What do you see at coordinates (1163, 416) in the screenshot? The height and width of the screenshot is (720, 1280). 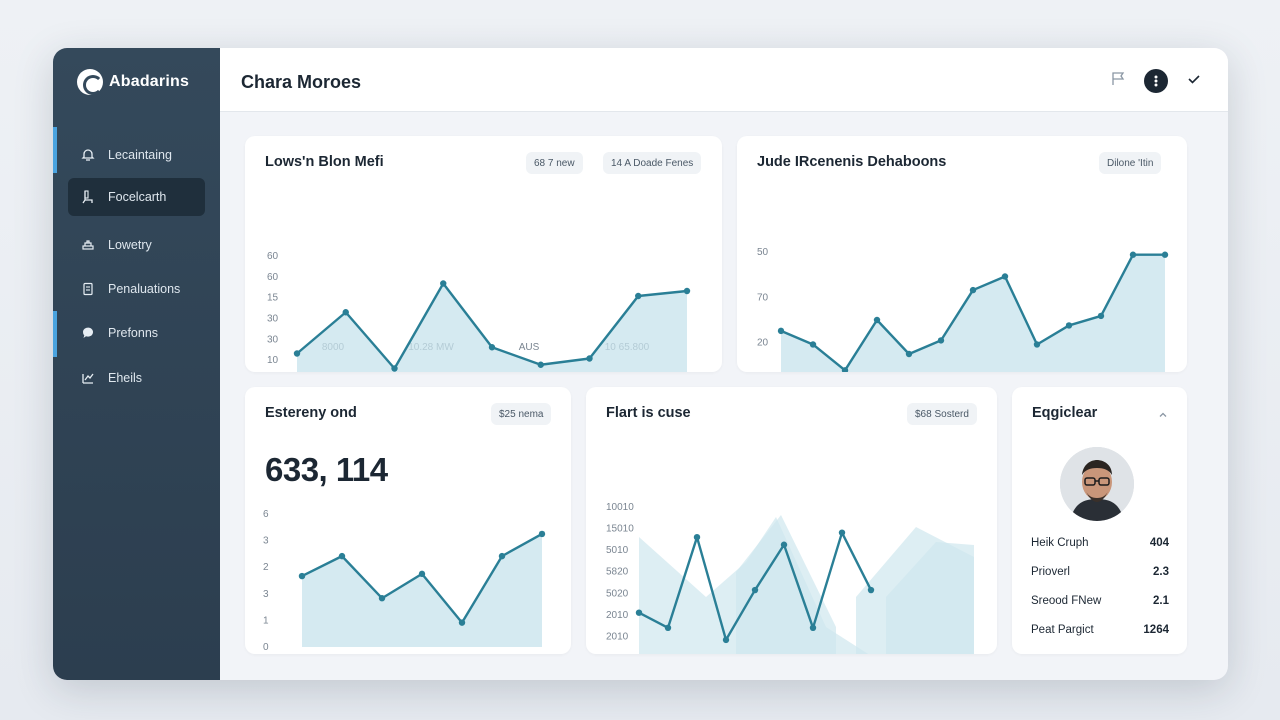 I see `chevron-up-icon` at bounding box center [1163, 416].